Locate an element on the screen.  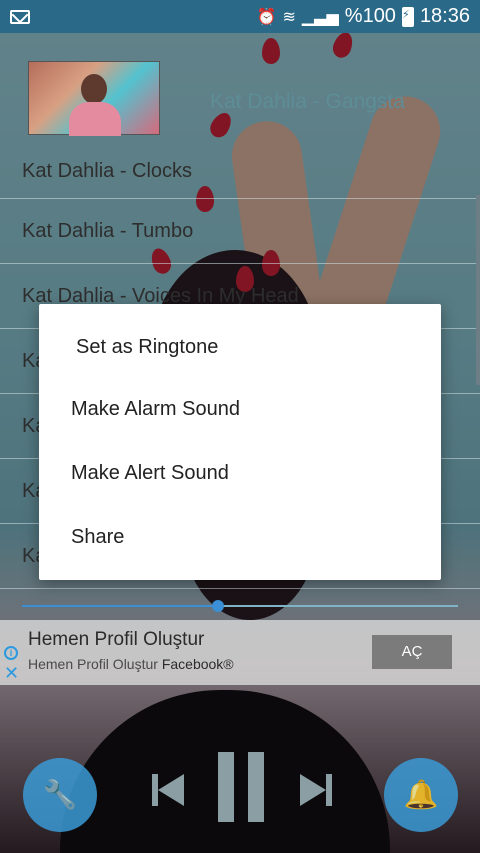
list-scrollbar is located at coordinates (478, 290).